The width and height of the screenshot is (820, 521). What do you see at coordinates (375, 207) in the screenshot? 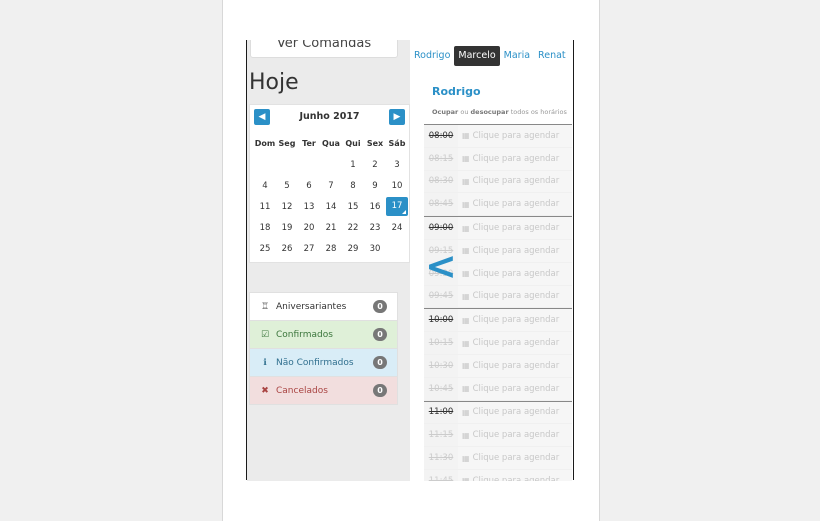
I see `calendar-day: 16` at bounding box center [375, 207].